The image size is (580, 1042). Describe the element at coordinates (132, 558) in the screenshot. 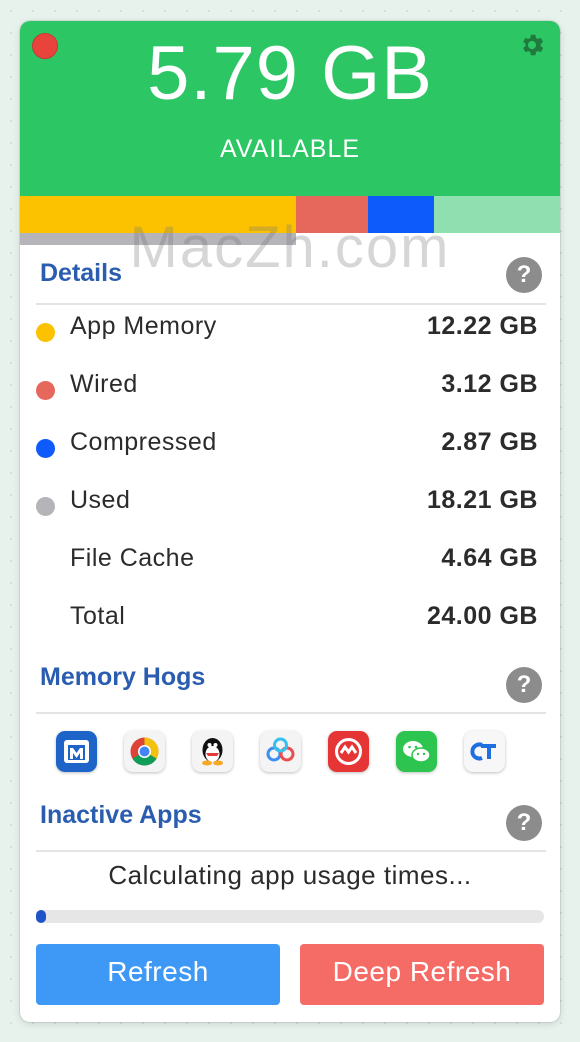

I see `row-label: File Cache` at that location.